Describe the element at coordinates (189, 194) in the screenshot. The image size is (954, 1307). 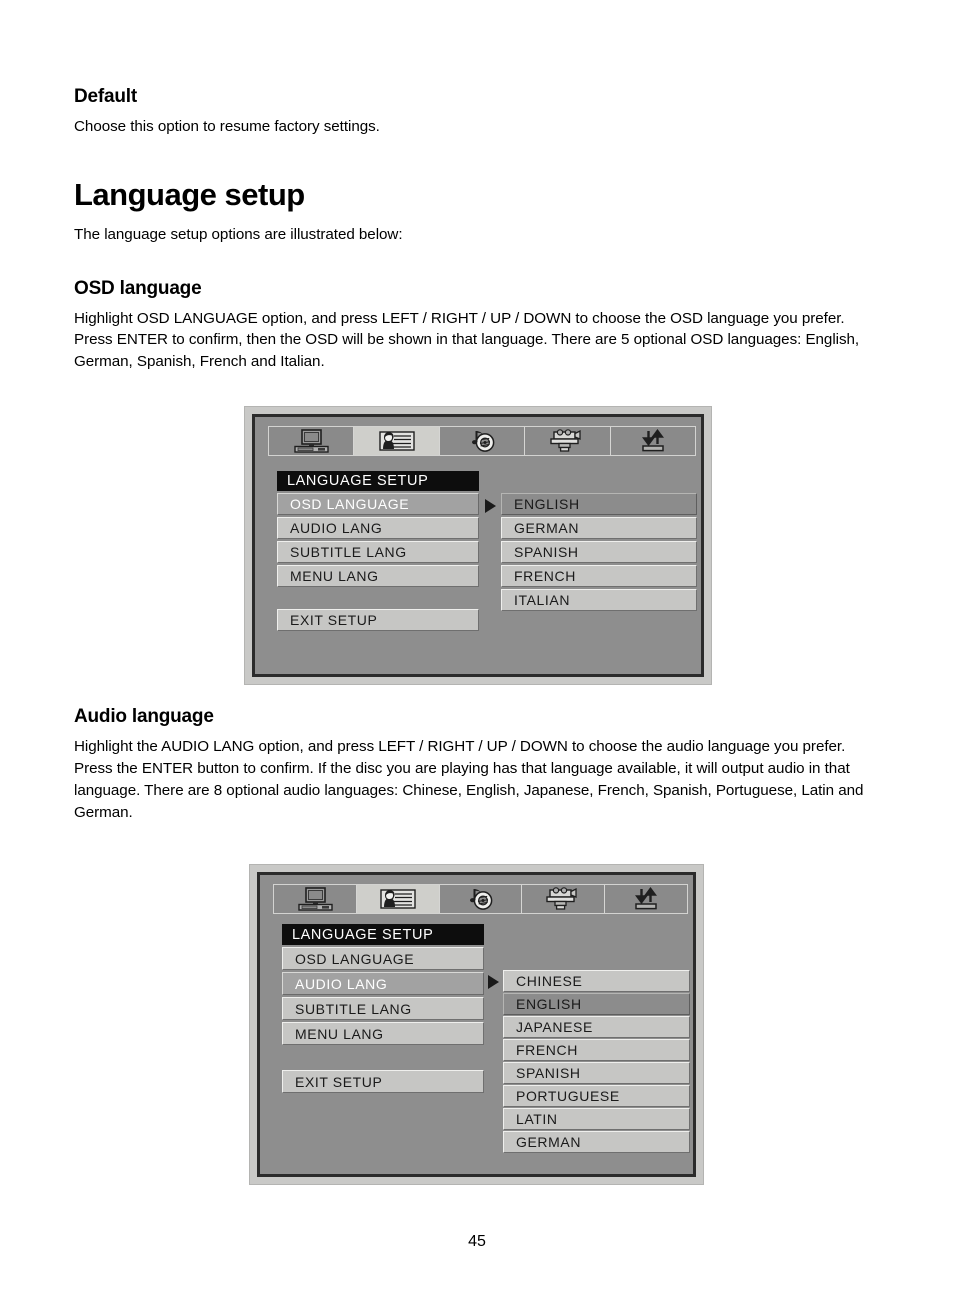
I see `heading-language-setup: Language setup` at that location.